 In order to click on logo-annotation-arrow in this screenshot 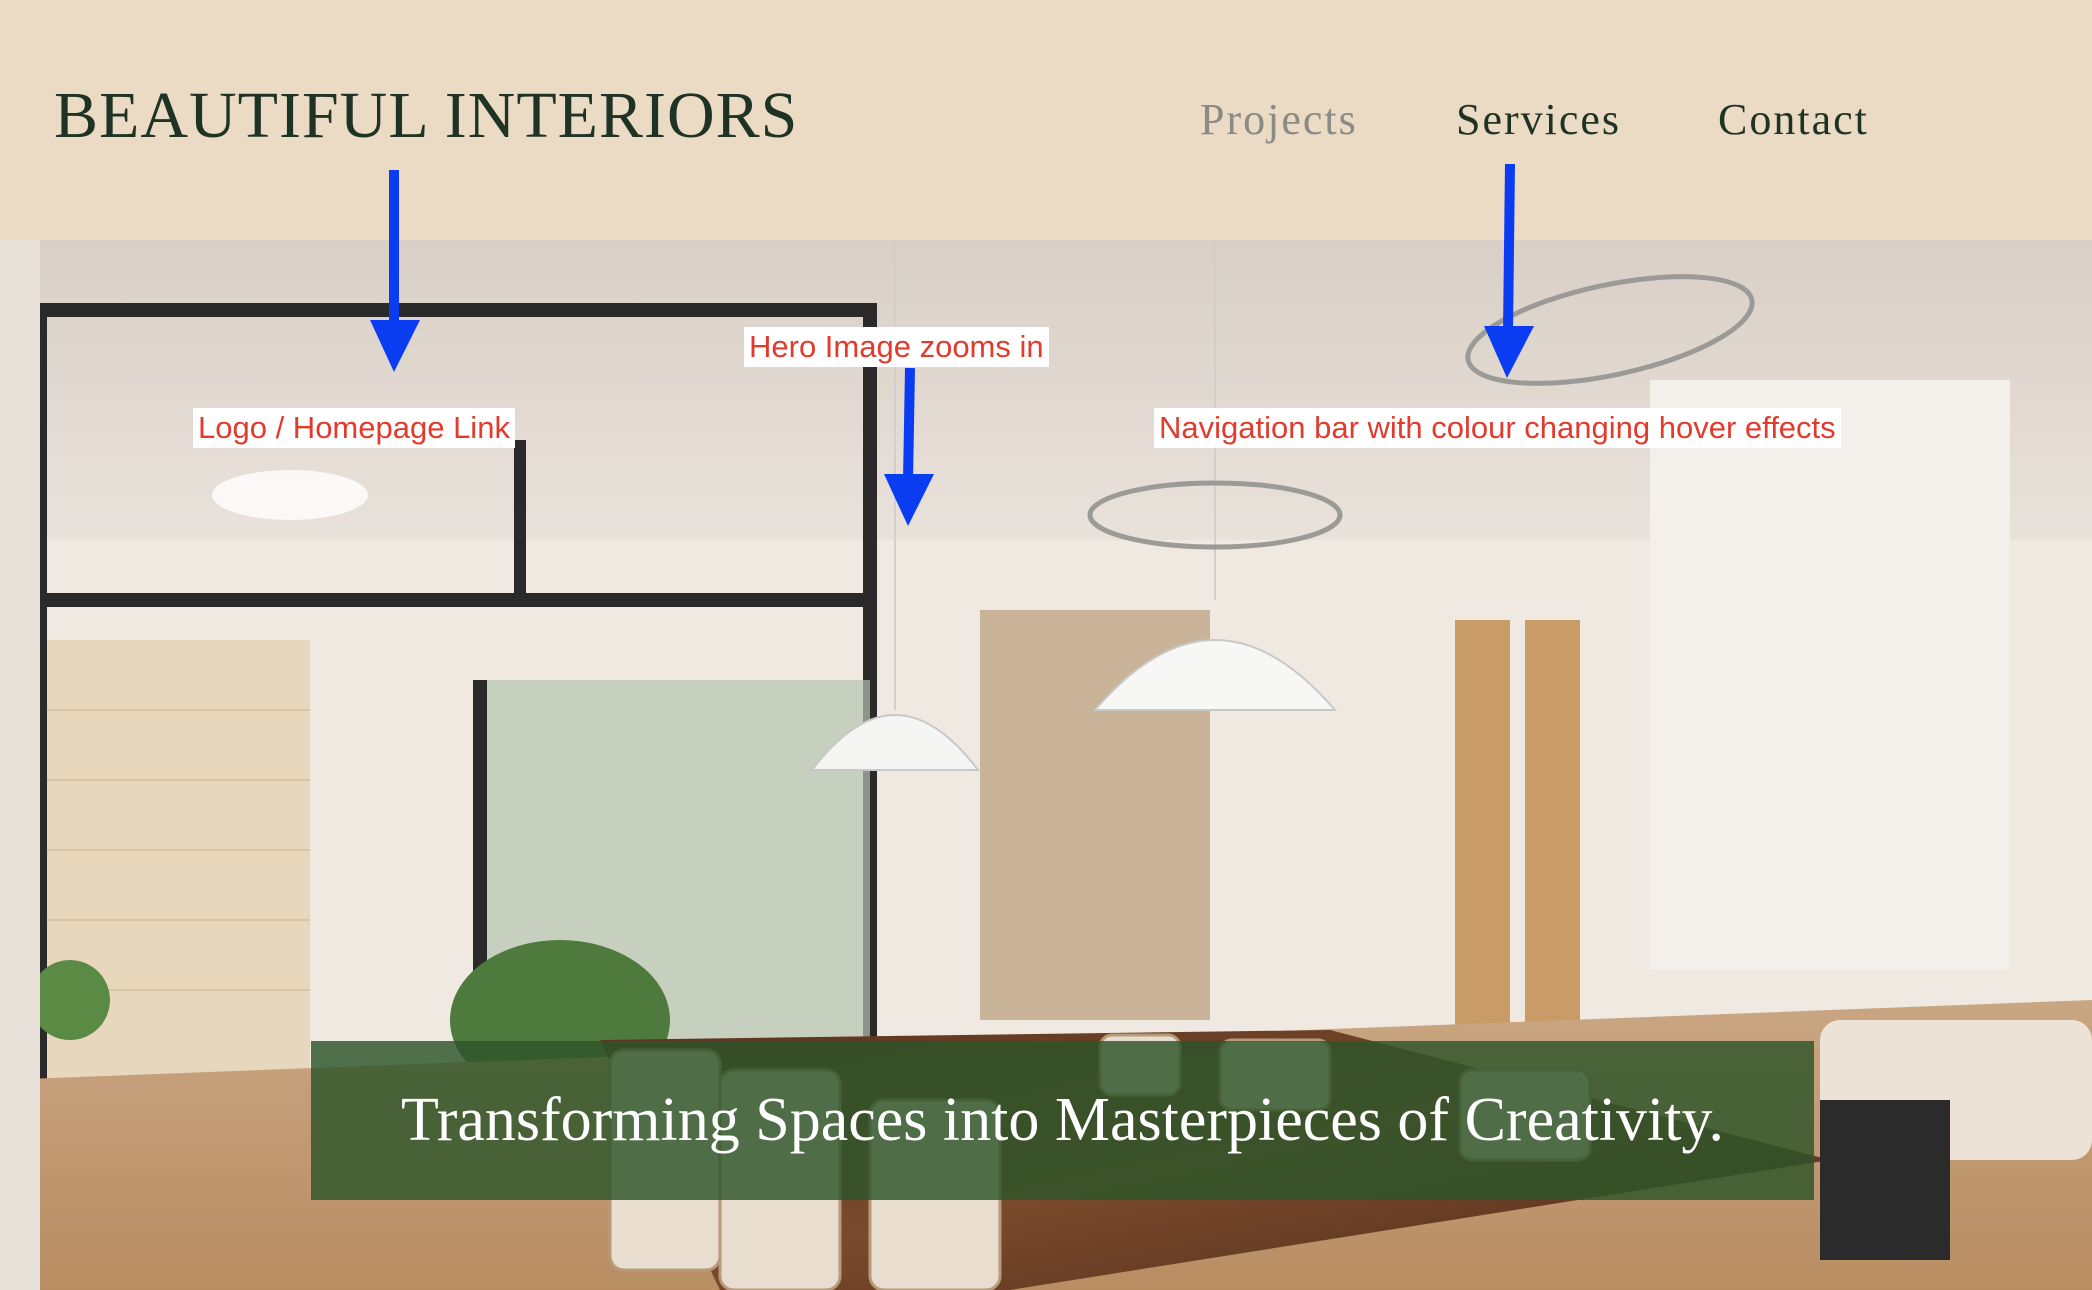, I will do `click(395, 271)`.